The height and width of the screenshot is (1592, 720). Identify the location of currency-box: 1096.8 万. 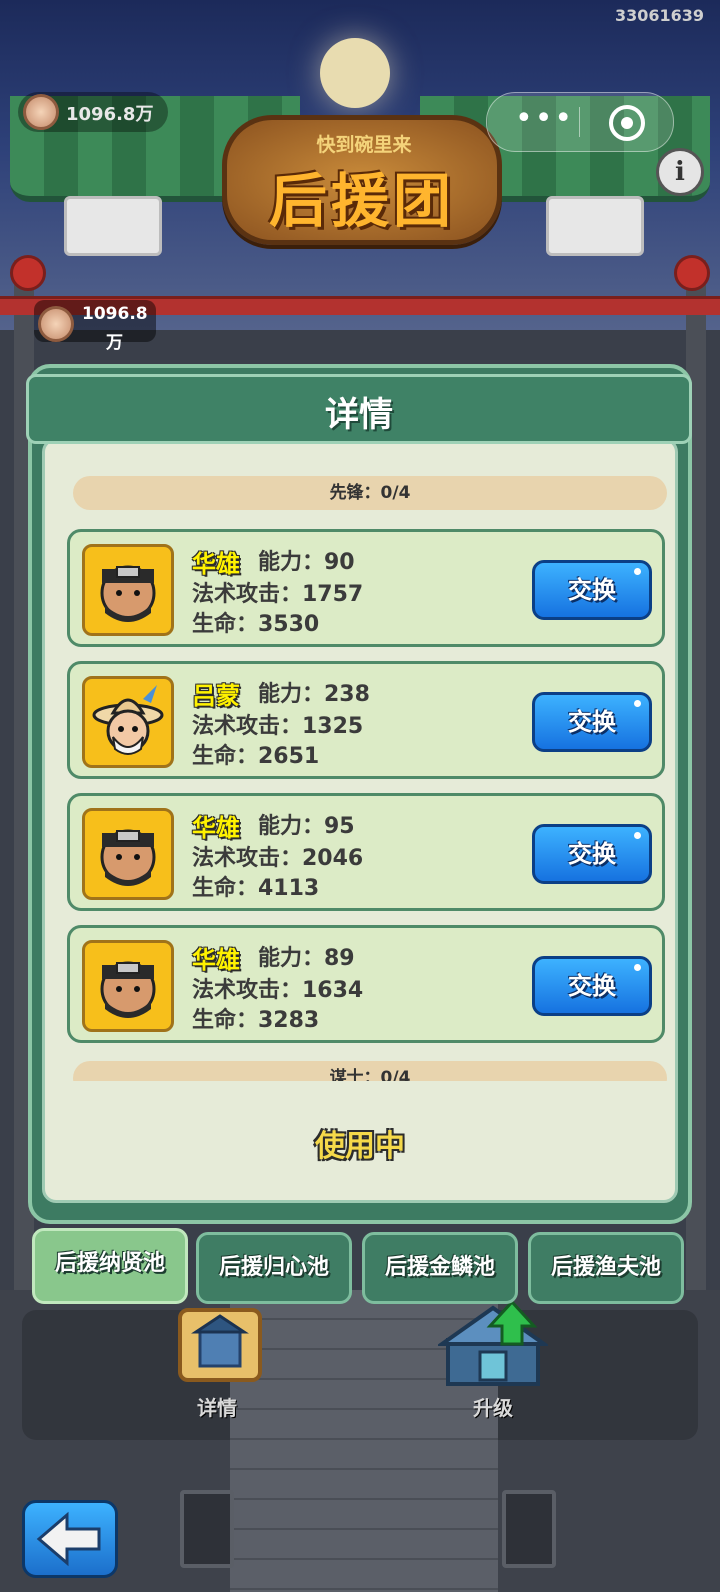
(95, 326).